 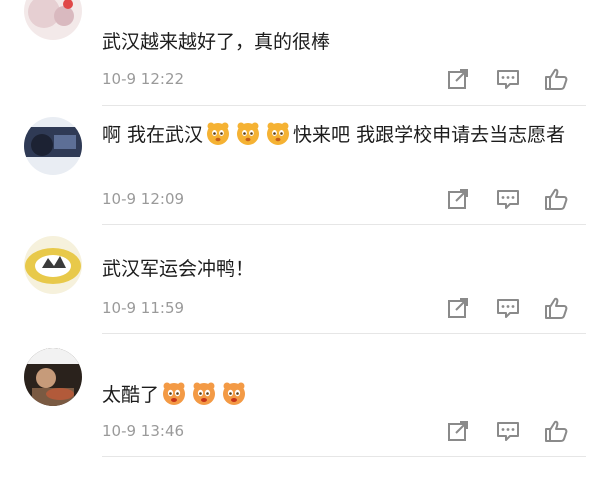 What do you see at coordinates (337, 269) in the screenshot?
I see `comment-text: 武汉军运会冲鸭！` at bounding box center [337, 269].